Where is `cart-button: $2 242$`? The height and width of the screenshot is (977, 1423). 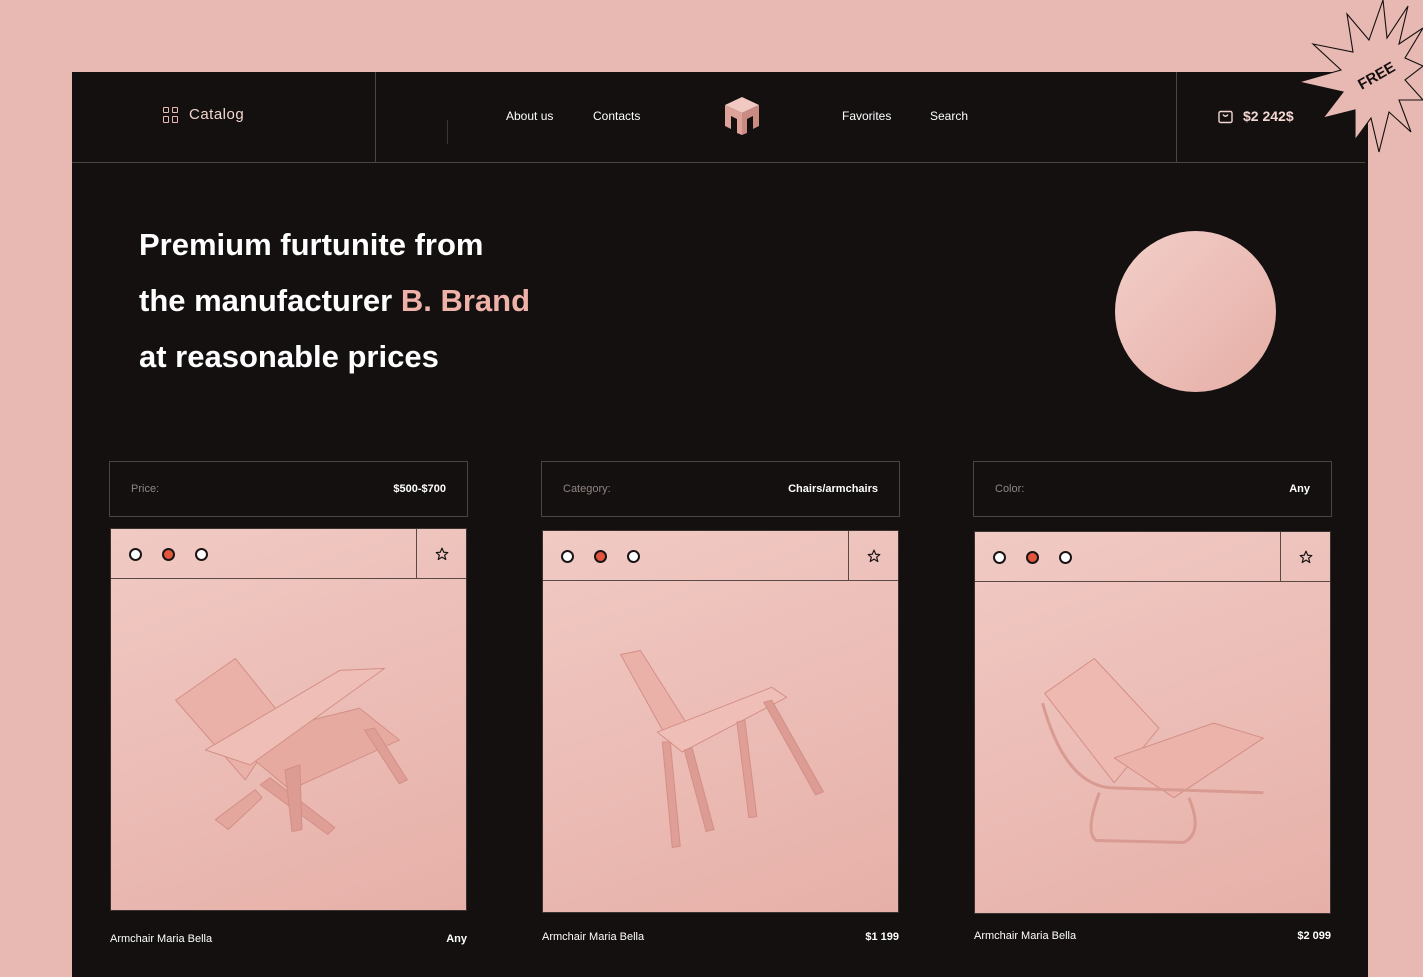
cart-button: $2 242$ is located at coordinates (1255, 115).